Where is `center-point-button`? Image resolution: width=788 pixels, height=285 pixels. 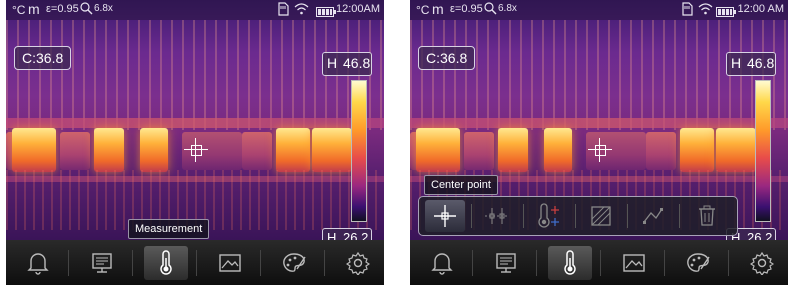 center-point-button is located at coordinates (445, 216).